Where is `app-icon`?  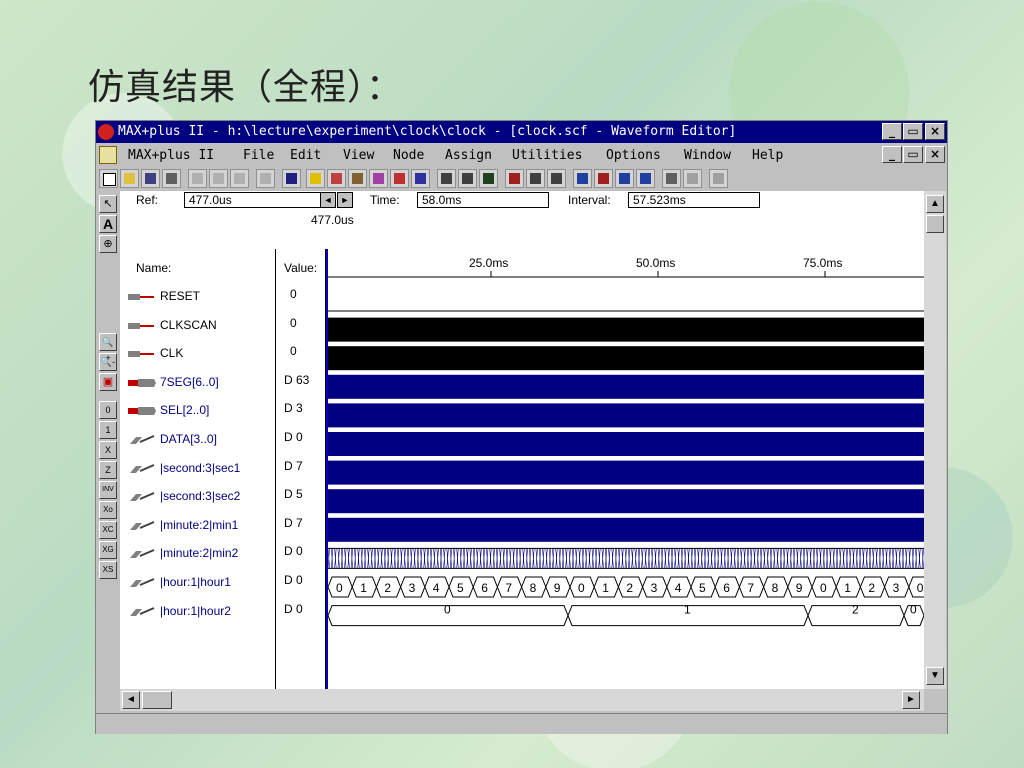 app-icon is located at coordinates (106, 132).